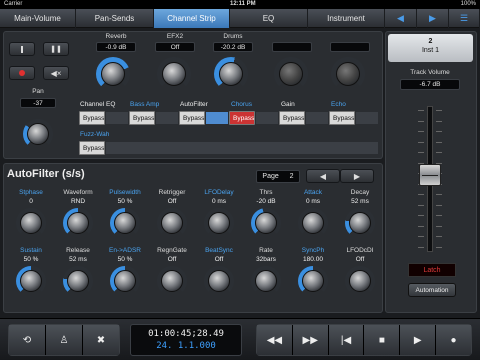 The image size is (480, 360). I want to click on page-next-button: ▶, so click(357, 176).